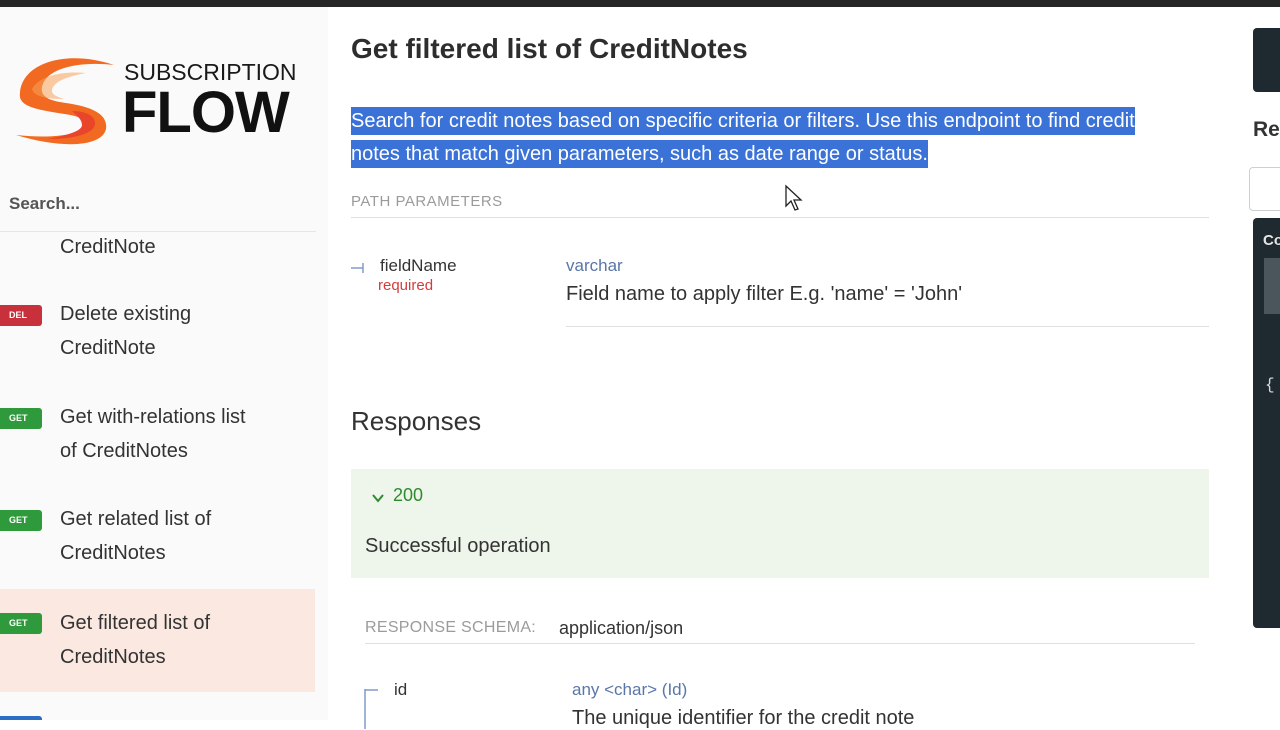 Image resolution: width=1280 pixels, height=730 pixels. I want to click on sidebar-item-get-related-list: GET Get related list of CreditNotes, so click(157, 535).